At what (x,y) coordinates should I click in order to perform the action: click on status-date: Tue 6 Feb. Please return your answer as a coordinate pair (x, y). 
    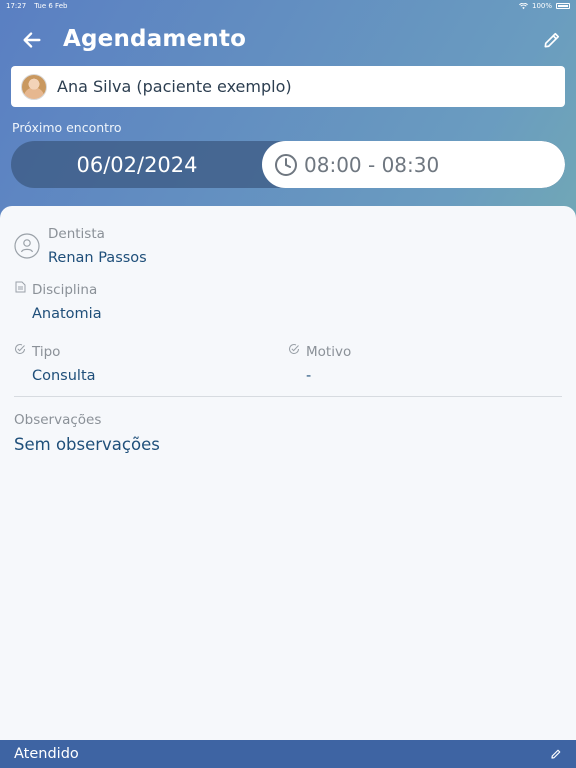
    Looking at the image, I should click on (51, 6).